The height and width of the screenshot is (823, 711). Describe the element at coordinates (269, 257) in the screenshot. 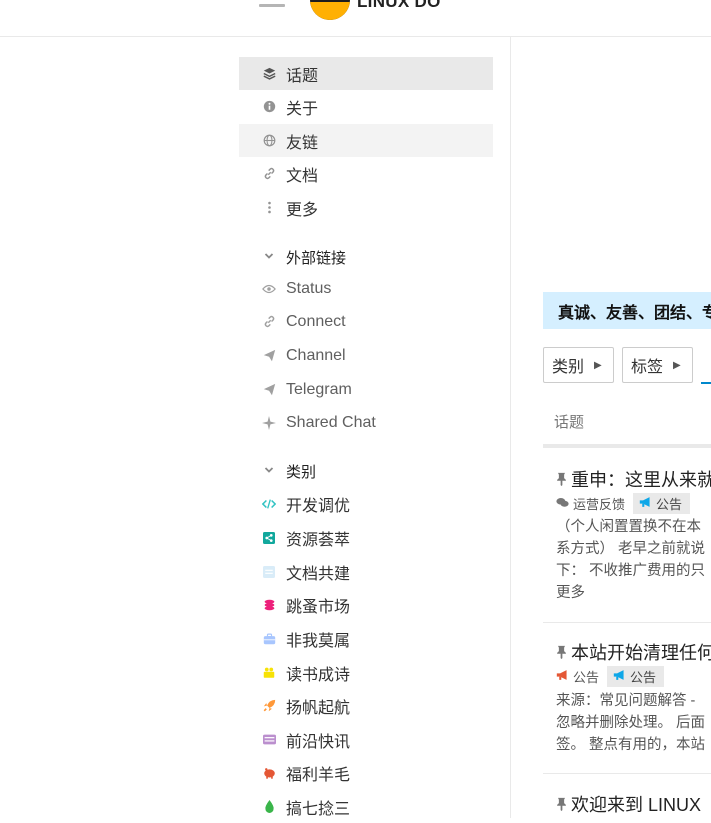

I see `chevron-down-icon` at that location.